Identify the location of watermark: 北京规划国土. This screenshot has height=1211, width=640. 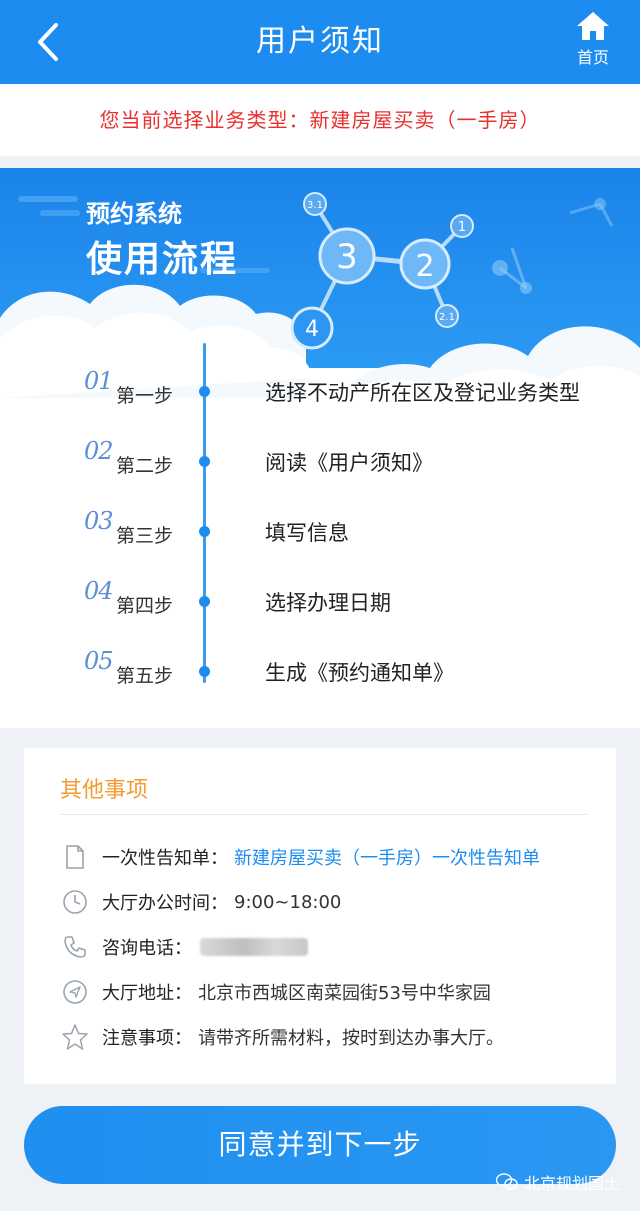
(557, 1182).